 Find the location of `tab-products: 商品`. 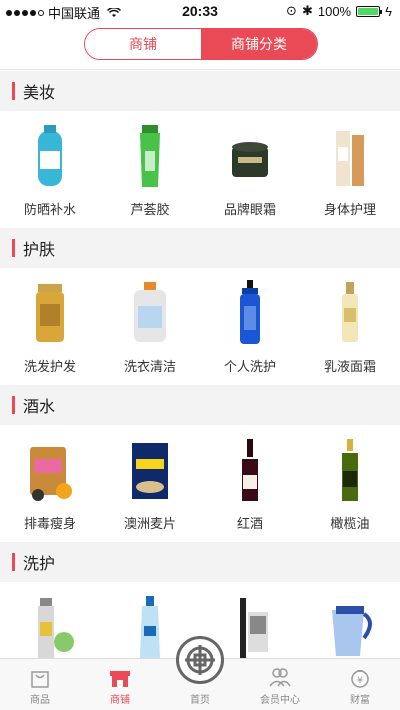

tab-products: 商品 is located at coordinates (40, 684).